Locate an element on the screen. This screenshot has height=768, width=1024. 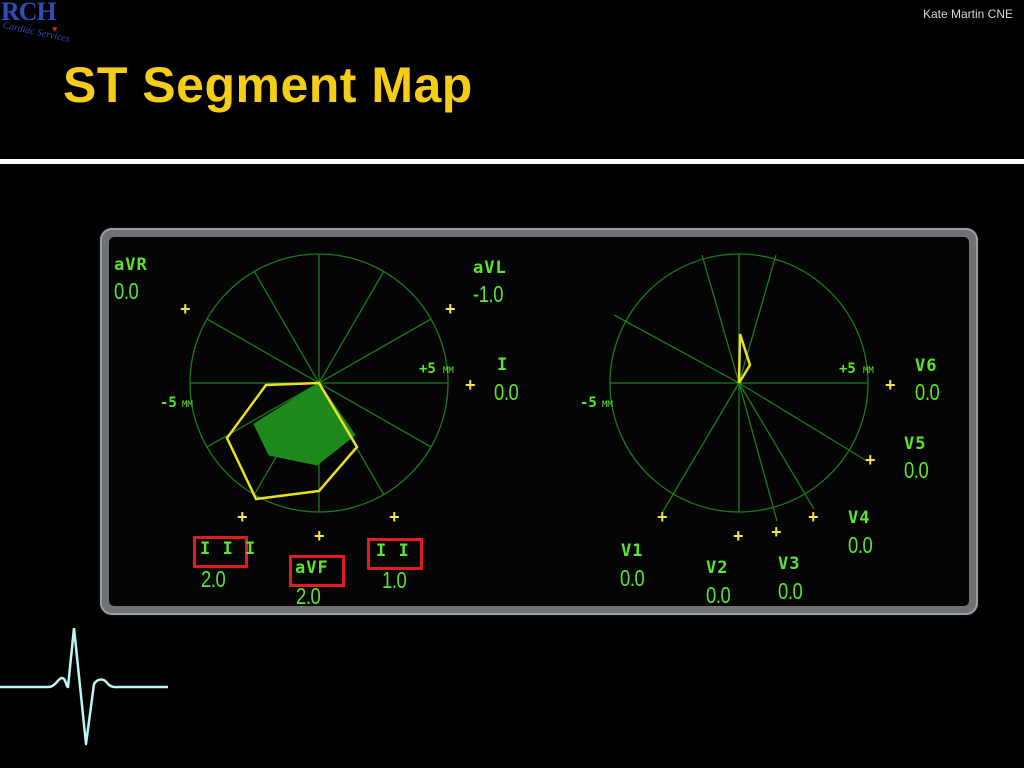
v6-plus-marker: + is located at coordinates (890, 385).